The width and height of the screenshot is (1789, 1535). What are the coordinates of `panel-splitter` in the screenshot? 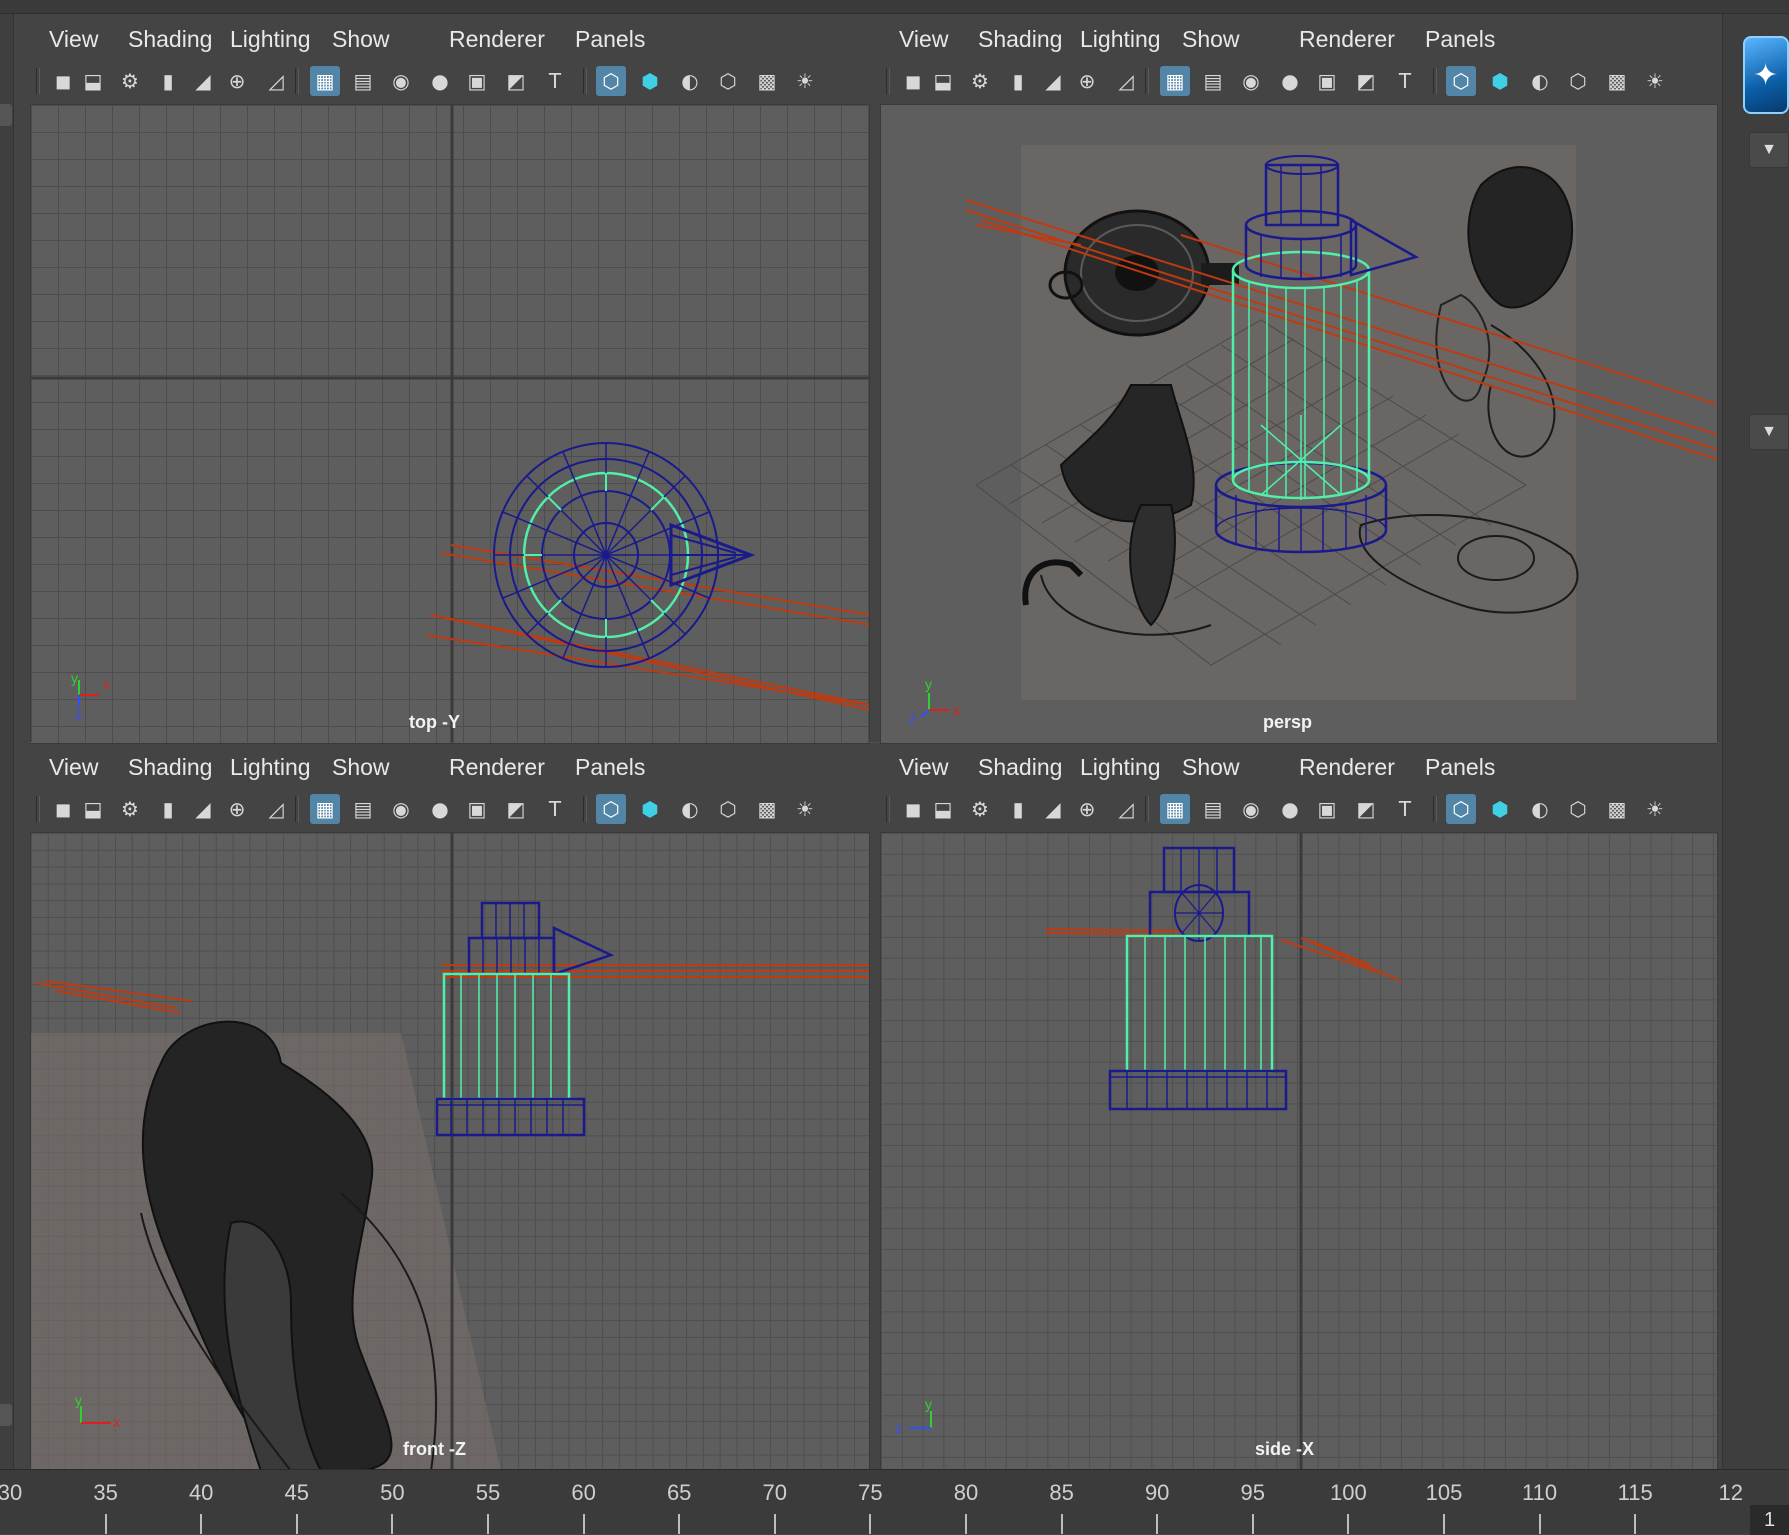 It's located at (874, 745).